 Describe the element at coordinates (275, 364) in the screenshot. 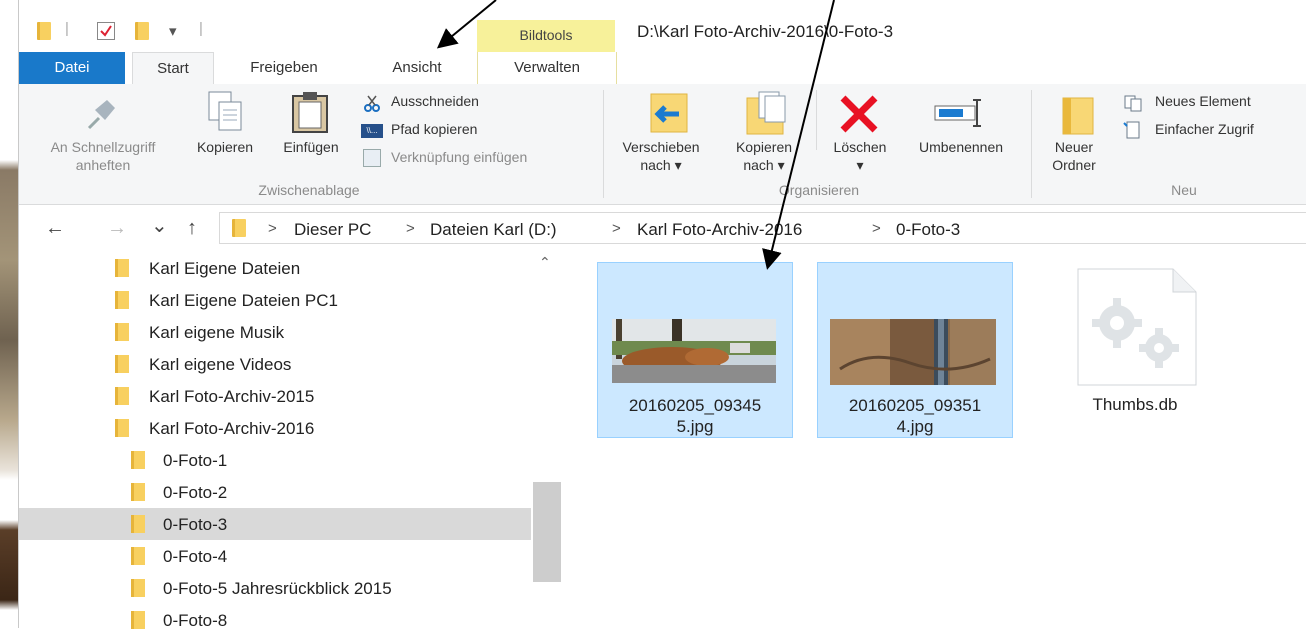

I see `nav-item: Karl eigene Videos` at that location.